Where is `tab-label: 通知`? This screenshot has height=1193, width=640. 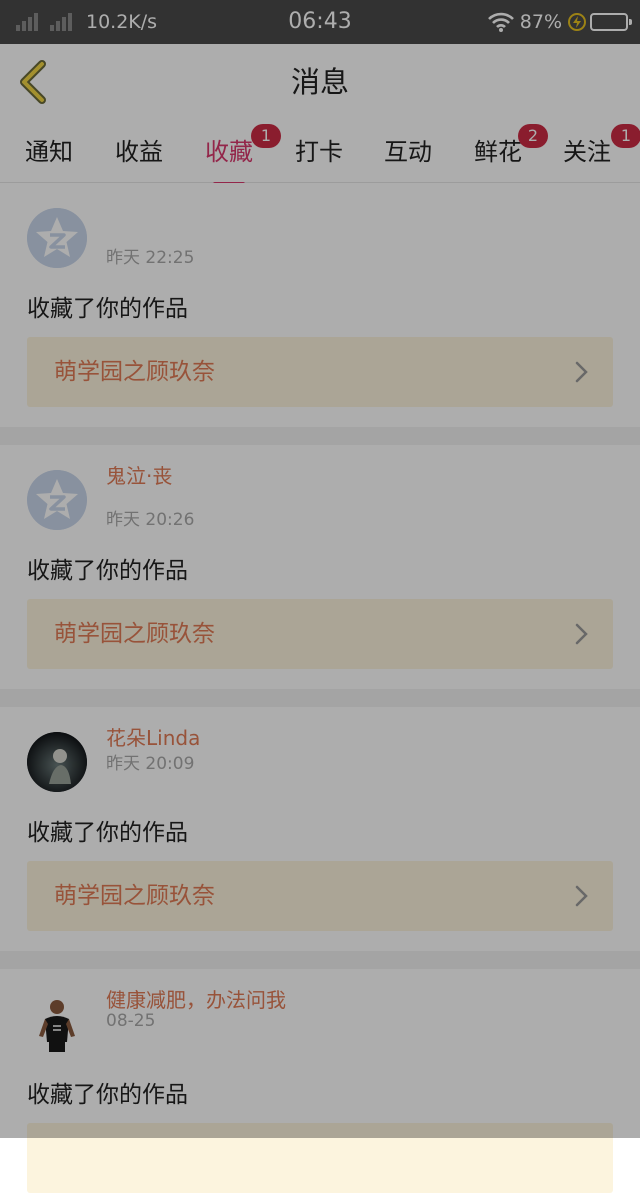 tab-label: 通知 is located at coordinates (49, 152).